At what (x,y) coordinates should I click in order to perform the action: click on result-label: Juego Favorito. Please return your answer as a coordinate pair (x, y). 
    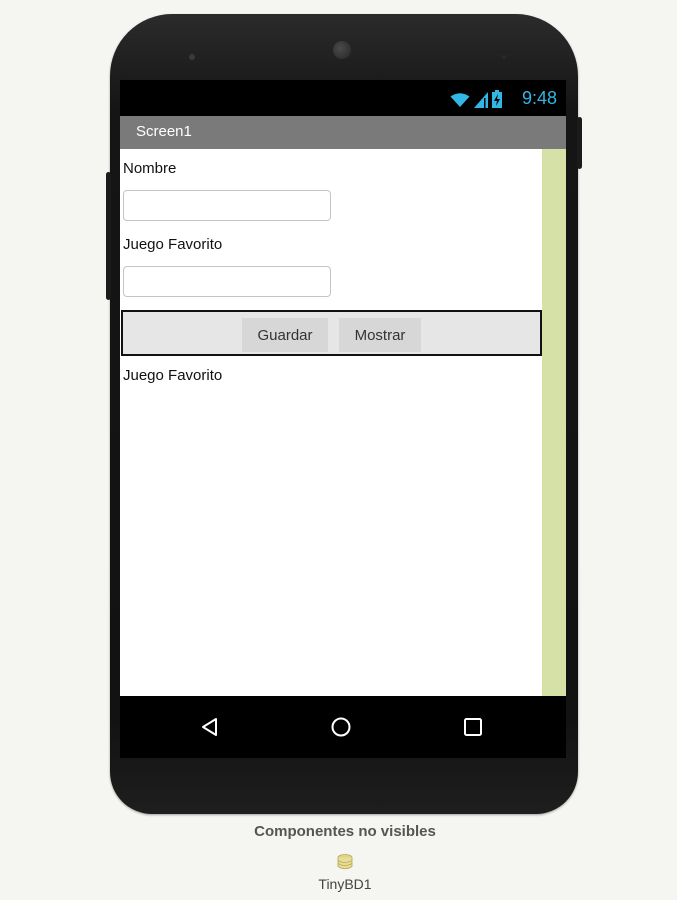
    Looking at the image, I should click on (173, 375).